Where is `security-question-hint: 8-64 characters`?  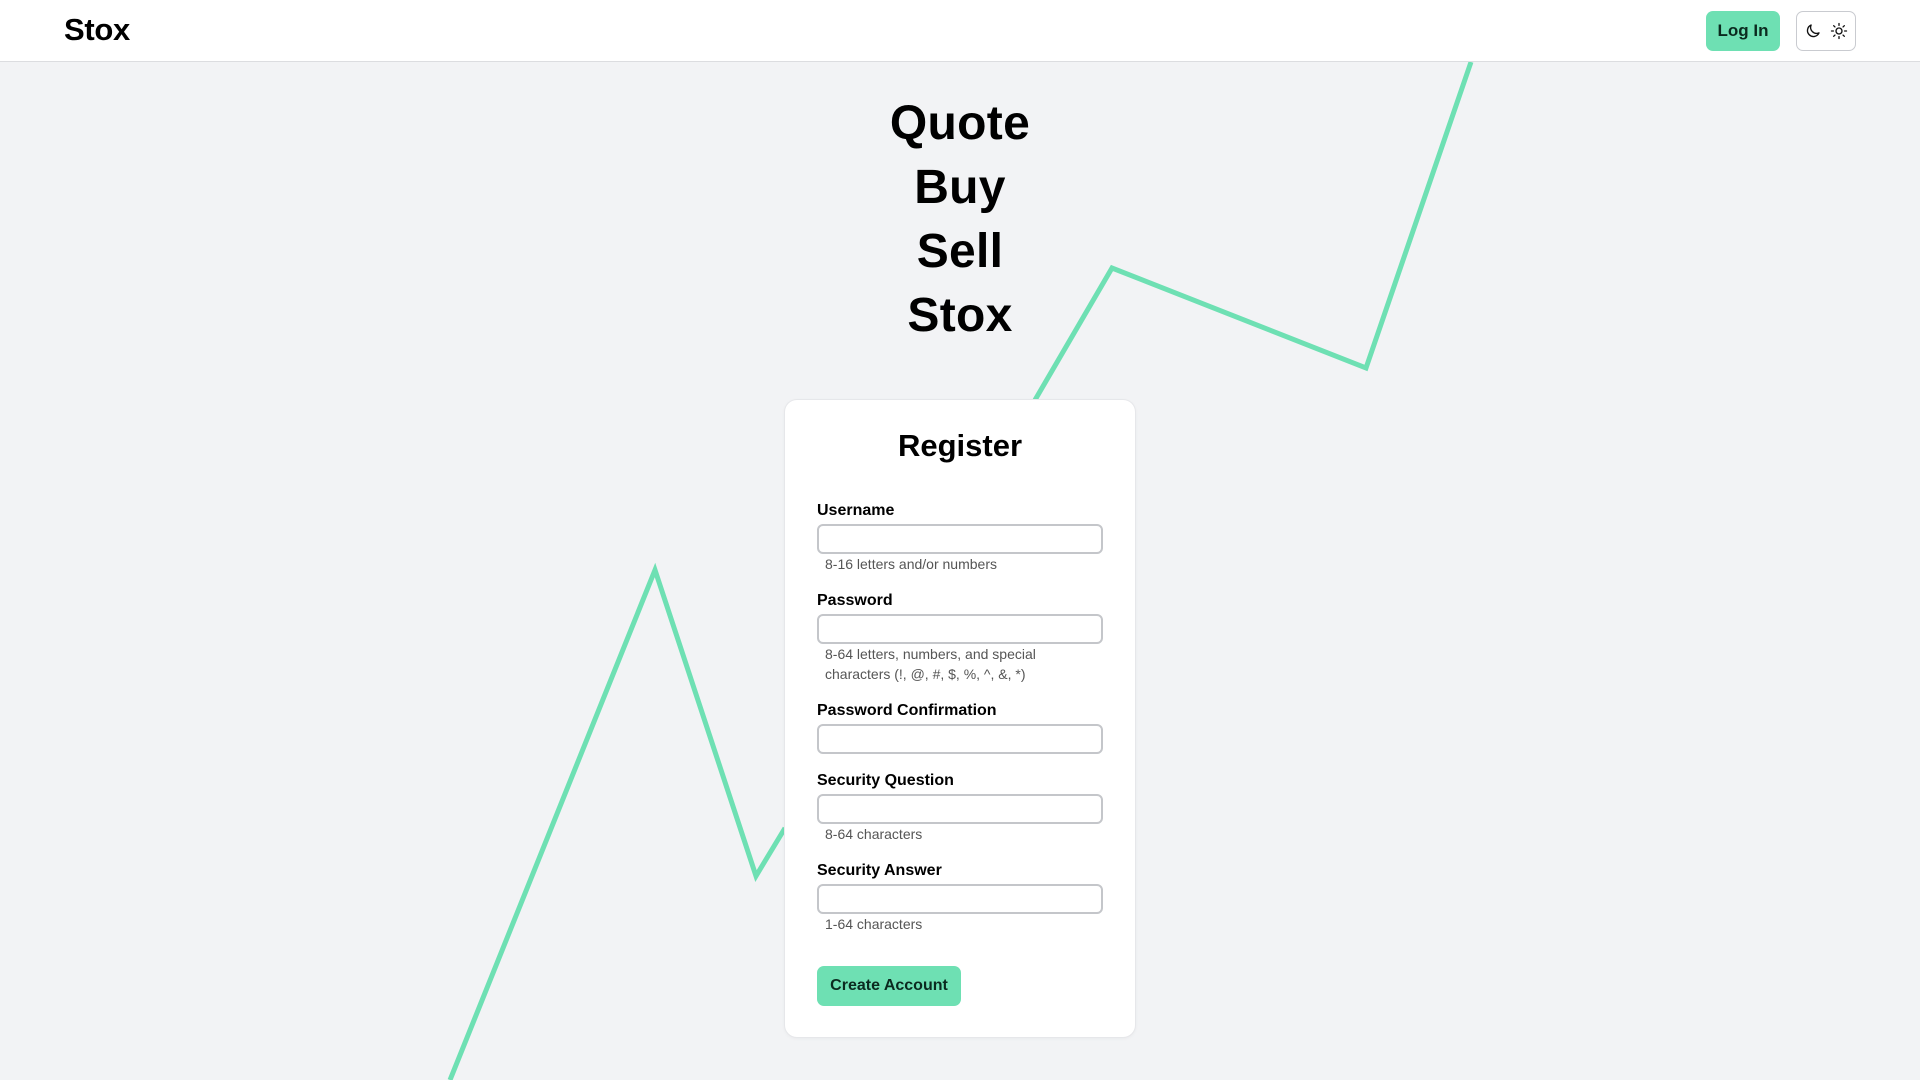 security-question-hint: 8-64 characters is located at coordinates (874, 834).